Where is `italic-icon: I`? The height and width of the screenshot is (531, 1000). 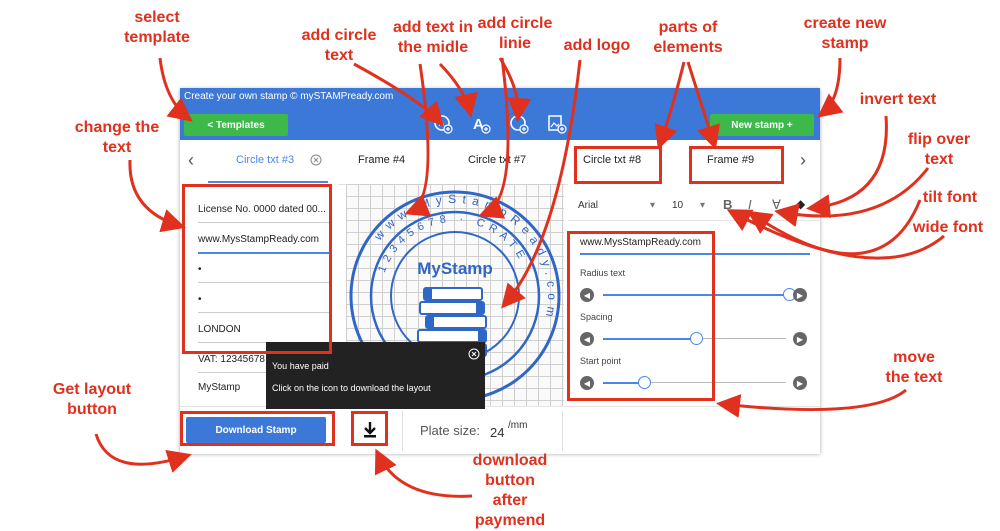
italic-icon: I is located at coordinates (750, 204).